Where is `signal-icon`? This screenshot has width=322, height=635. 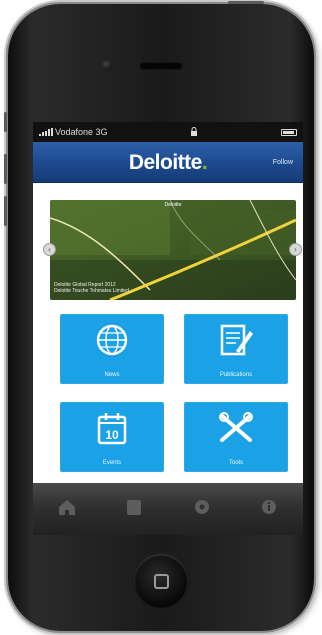
signal-icon is located at coordinates (46, 132).